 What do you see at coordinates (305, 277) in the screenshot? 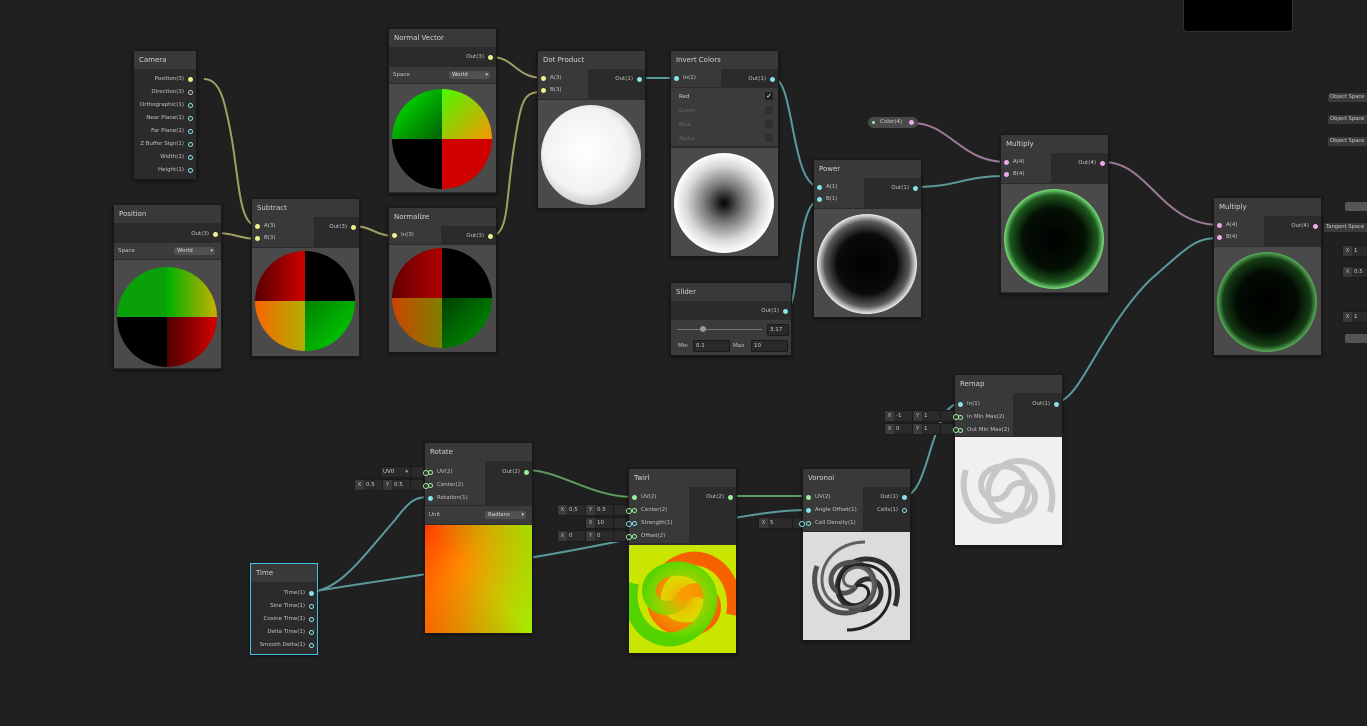
I see `subtract-node: Subtract A(3) B(3) Out(3)` at bounding box center [305, 277].